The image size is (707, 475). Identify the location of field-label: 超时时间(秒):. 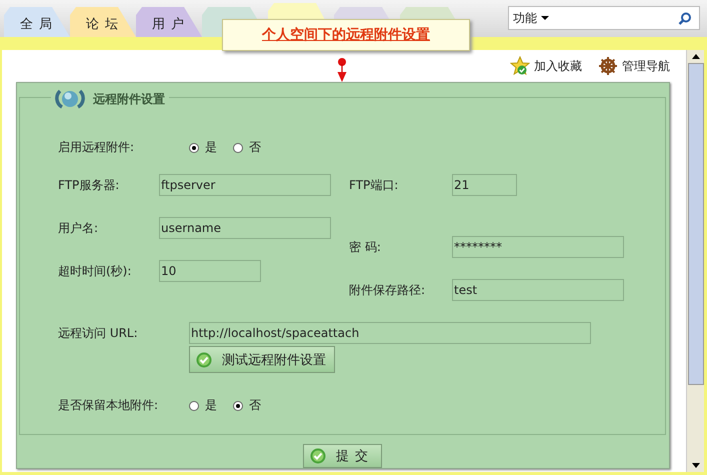
(95, 271).